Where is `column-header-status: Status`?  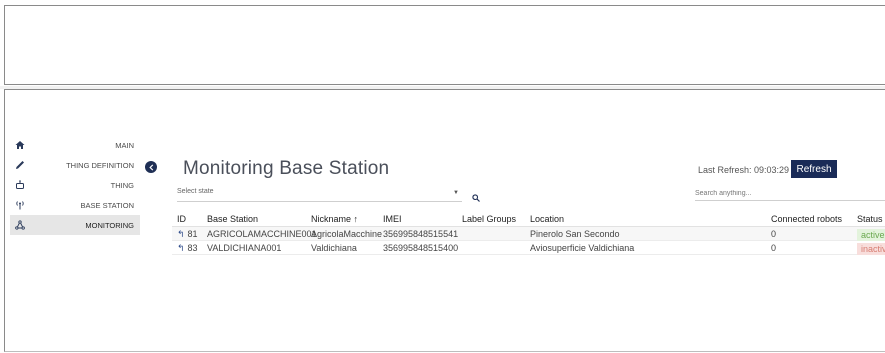
column-header-status: Status is located at coordinates (870, 219).